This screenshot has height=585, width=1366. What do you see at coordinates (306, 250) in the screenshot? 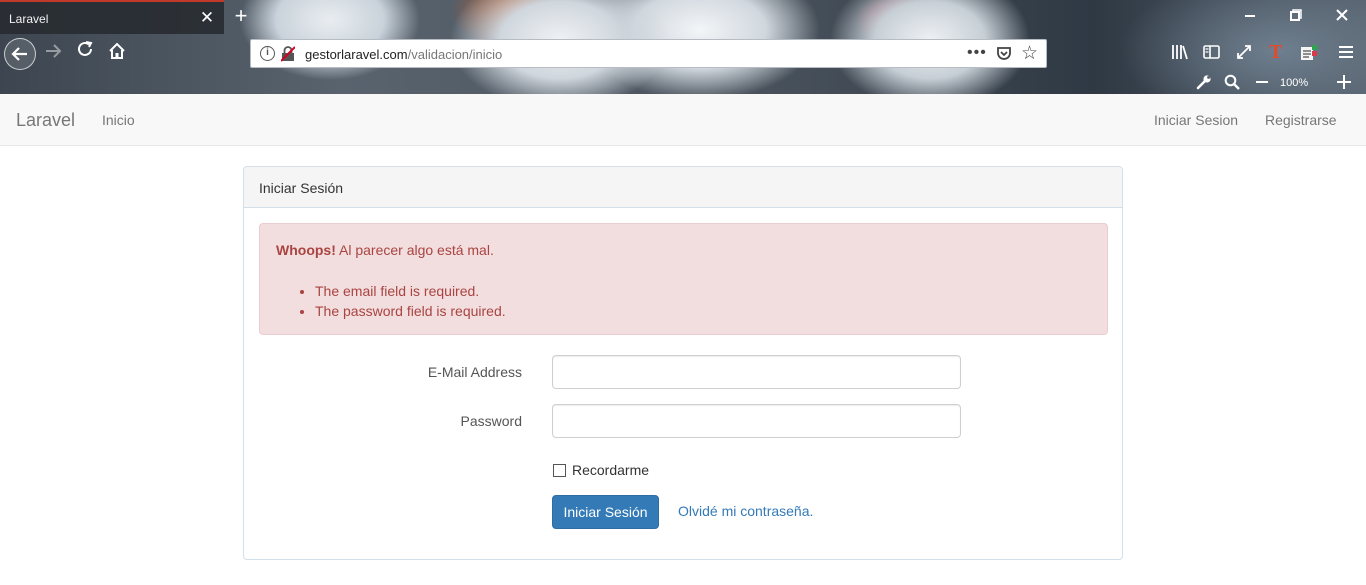
I see `alert-strong: Whoops!` at bounding box center [306, 250].